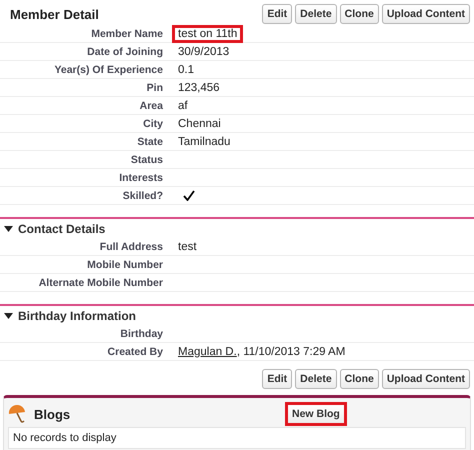 The image size is (474, 450). Describe the element at coordinates (237, 228) in the screenshot. I see `section-header: Contact Details` at that location.